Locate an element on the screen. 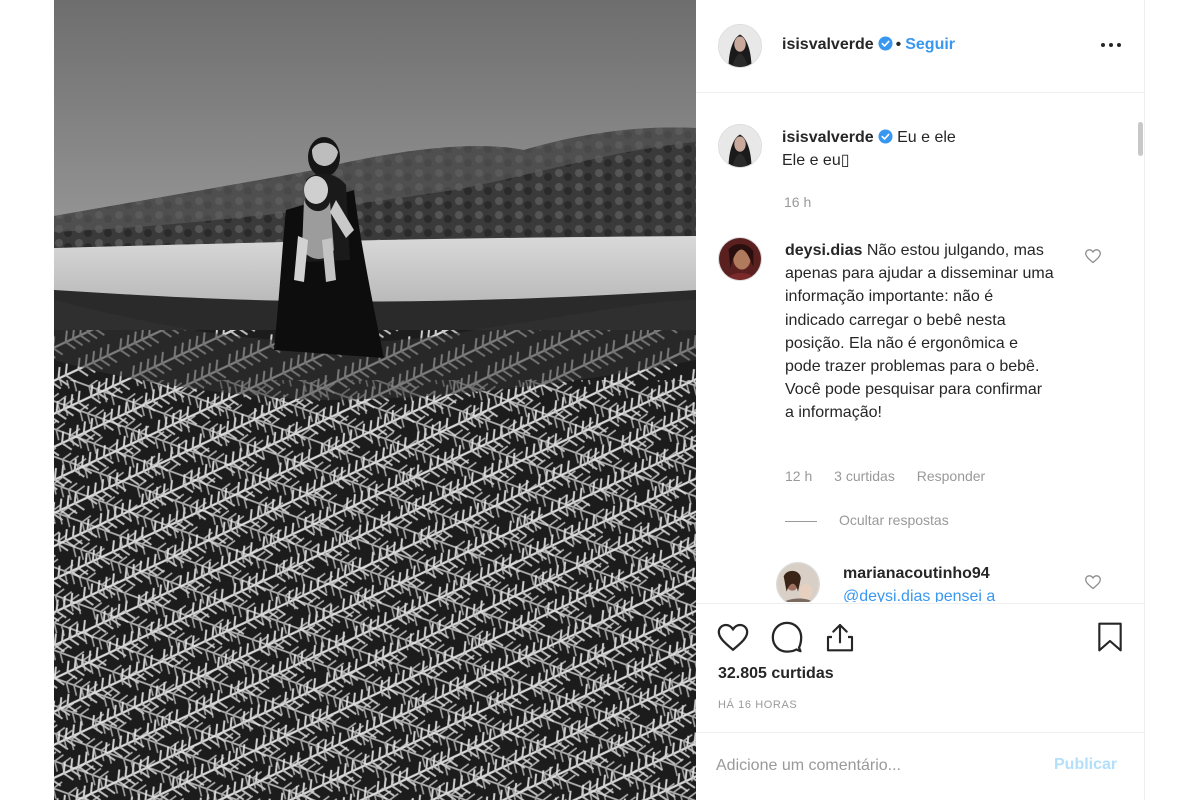 This screenshot has height=800, width=1200. caption-line-2: Ele e eu▯ is located at coordinates (816, 161).